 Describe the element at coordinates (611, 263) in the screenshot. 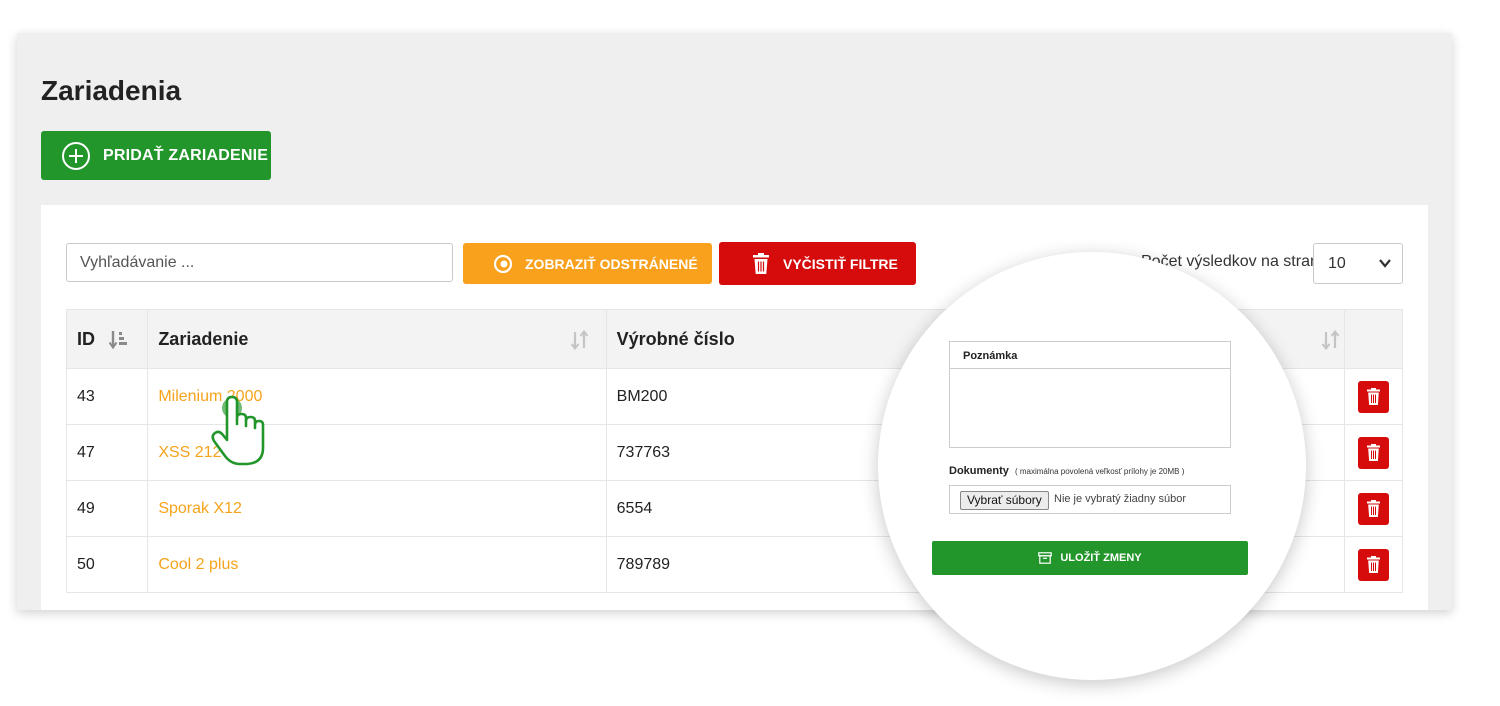

I see `show-deleted-label: ZOBRAZIŤ ODSTRÁNENÉ` at that location.